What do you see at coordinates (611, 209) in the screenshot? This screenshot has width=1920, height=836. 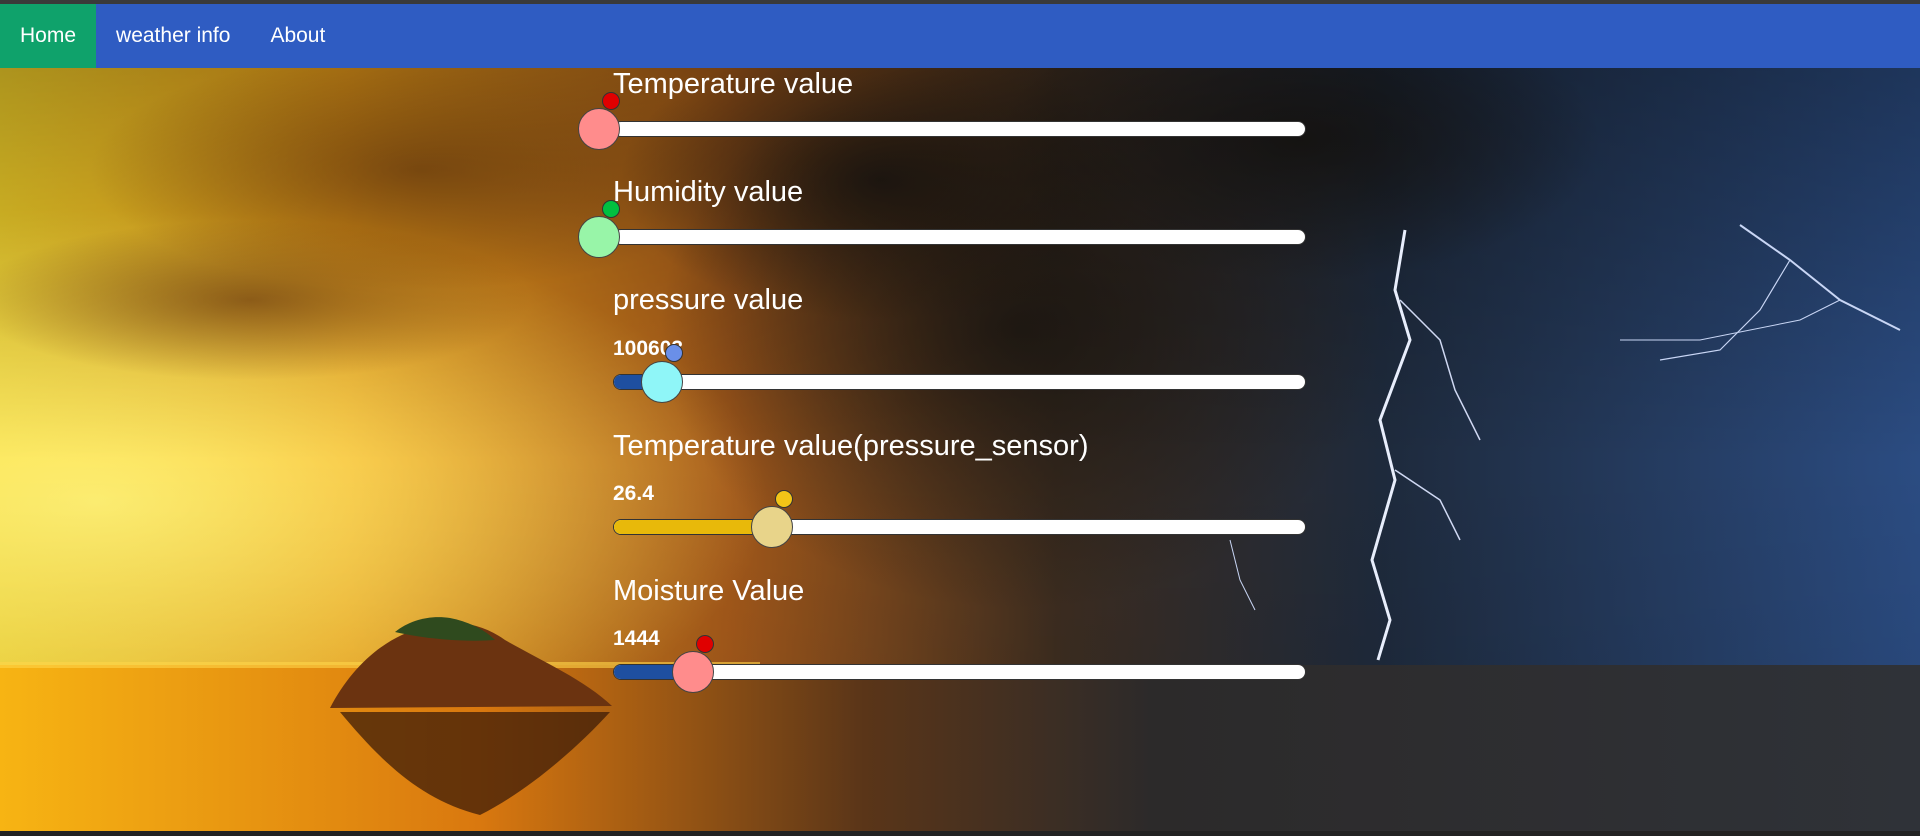 I see `humidity-indicator-dot` at bounding box center [611, 209].